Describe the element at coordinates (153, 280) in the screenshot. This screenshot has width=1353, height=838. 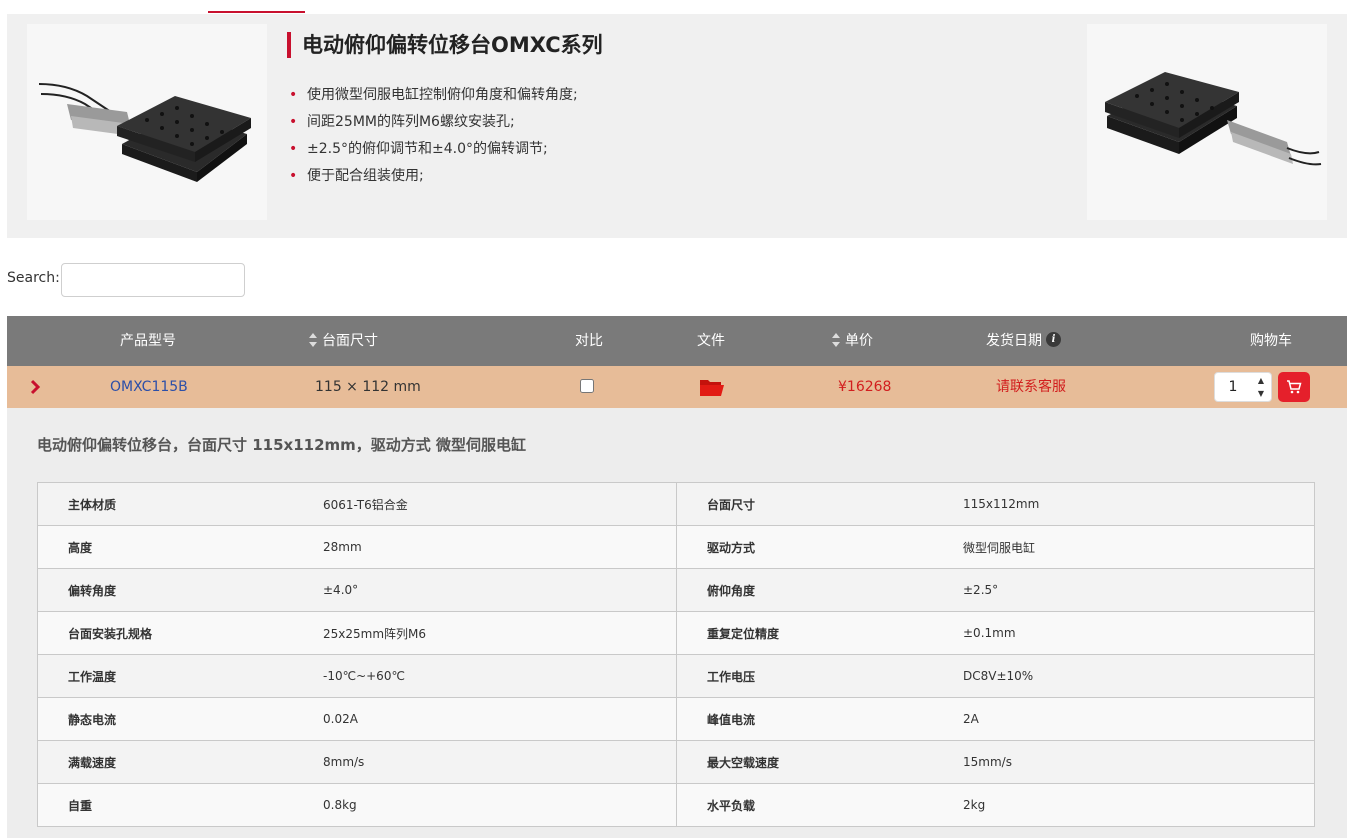
I see `search-input` at that location.